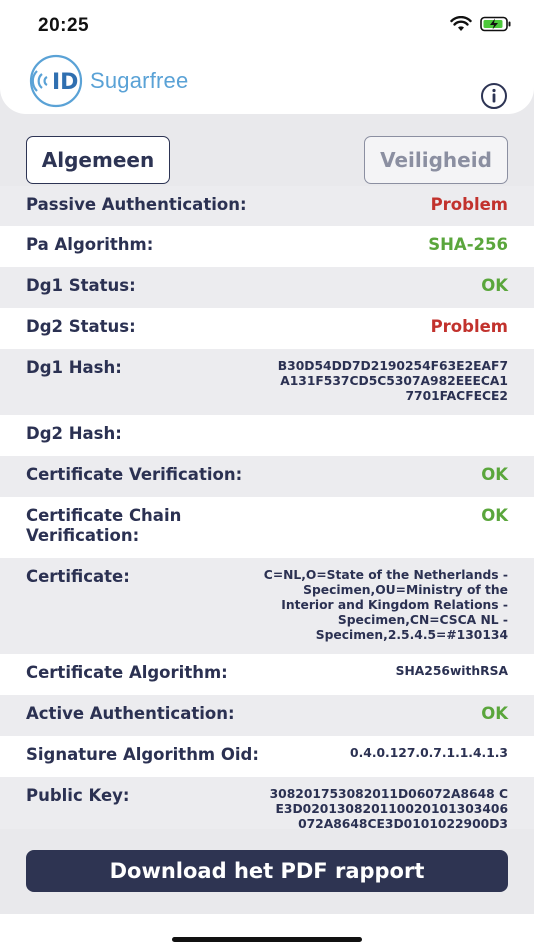  I want to click on wifi-icon, so click(461, 23).